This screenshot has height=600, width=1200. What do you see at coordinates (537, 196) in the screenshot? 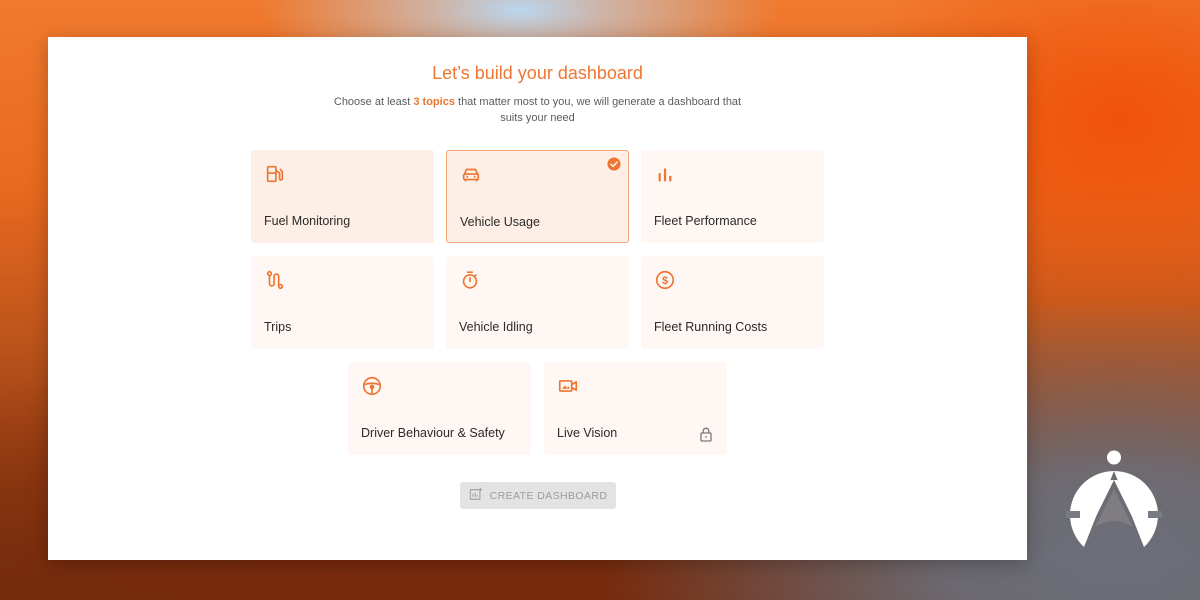
I see `topic-tile-vehicle-usage: Vehicle Usage` at bounding box center [537, 196].